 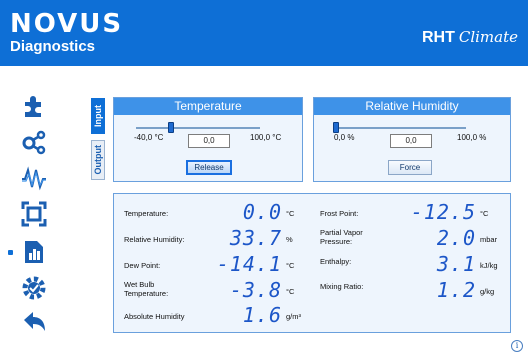 I want to click on release-button: Release, so click(x=209, y=167).